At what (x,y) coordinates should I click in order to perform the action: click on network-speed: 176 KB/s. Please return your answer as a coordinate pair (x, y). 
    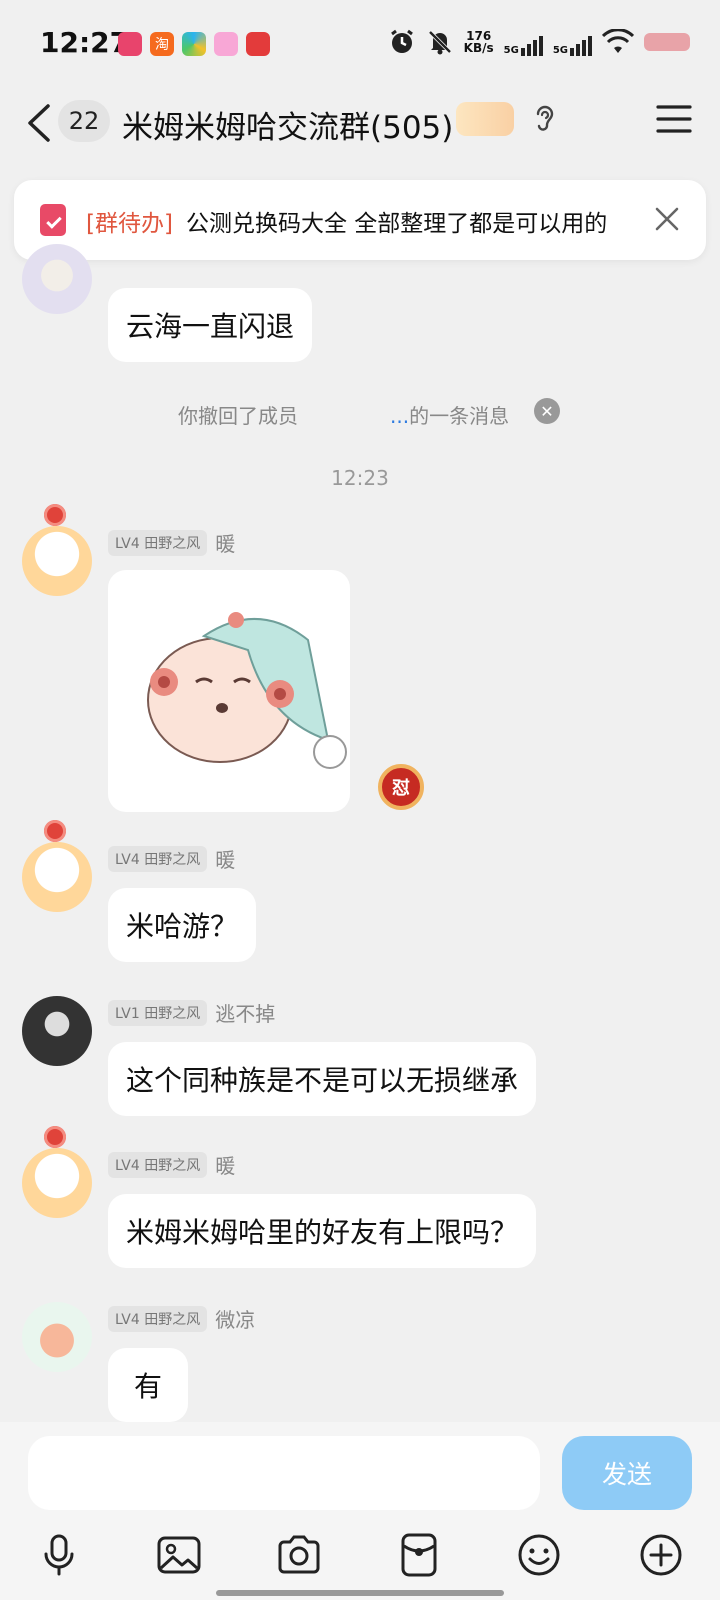
    Looking at the image, I should click on (478, 42).